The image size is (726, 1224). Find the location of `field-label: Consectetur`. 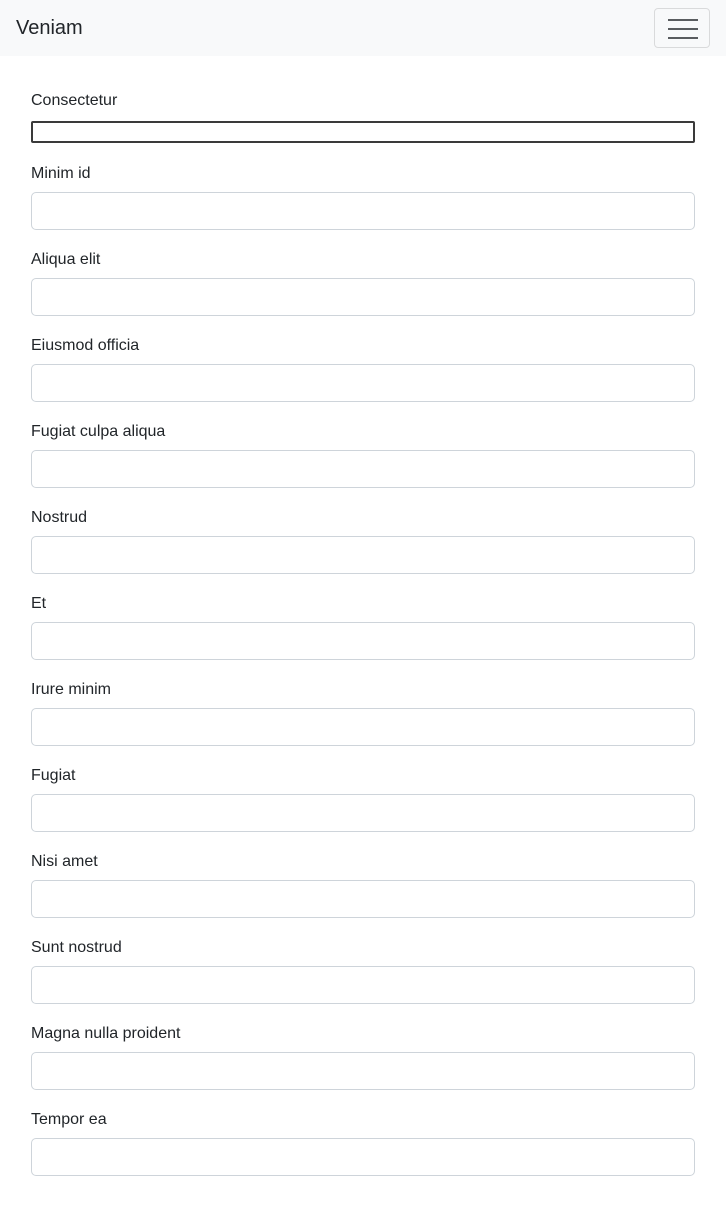

field-label: Consectetur is located at coordinates (74, 100).